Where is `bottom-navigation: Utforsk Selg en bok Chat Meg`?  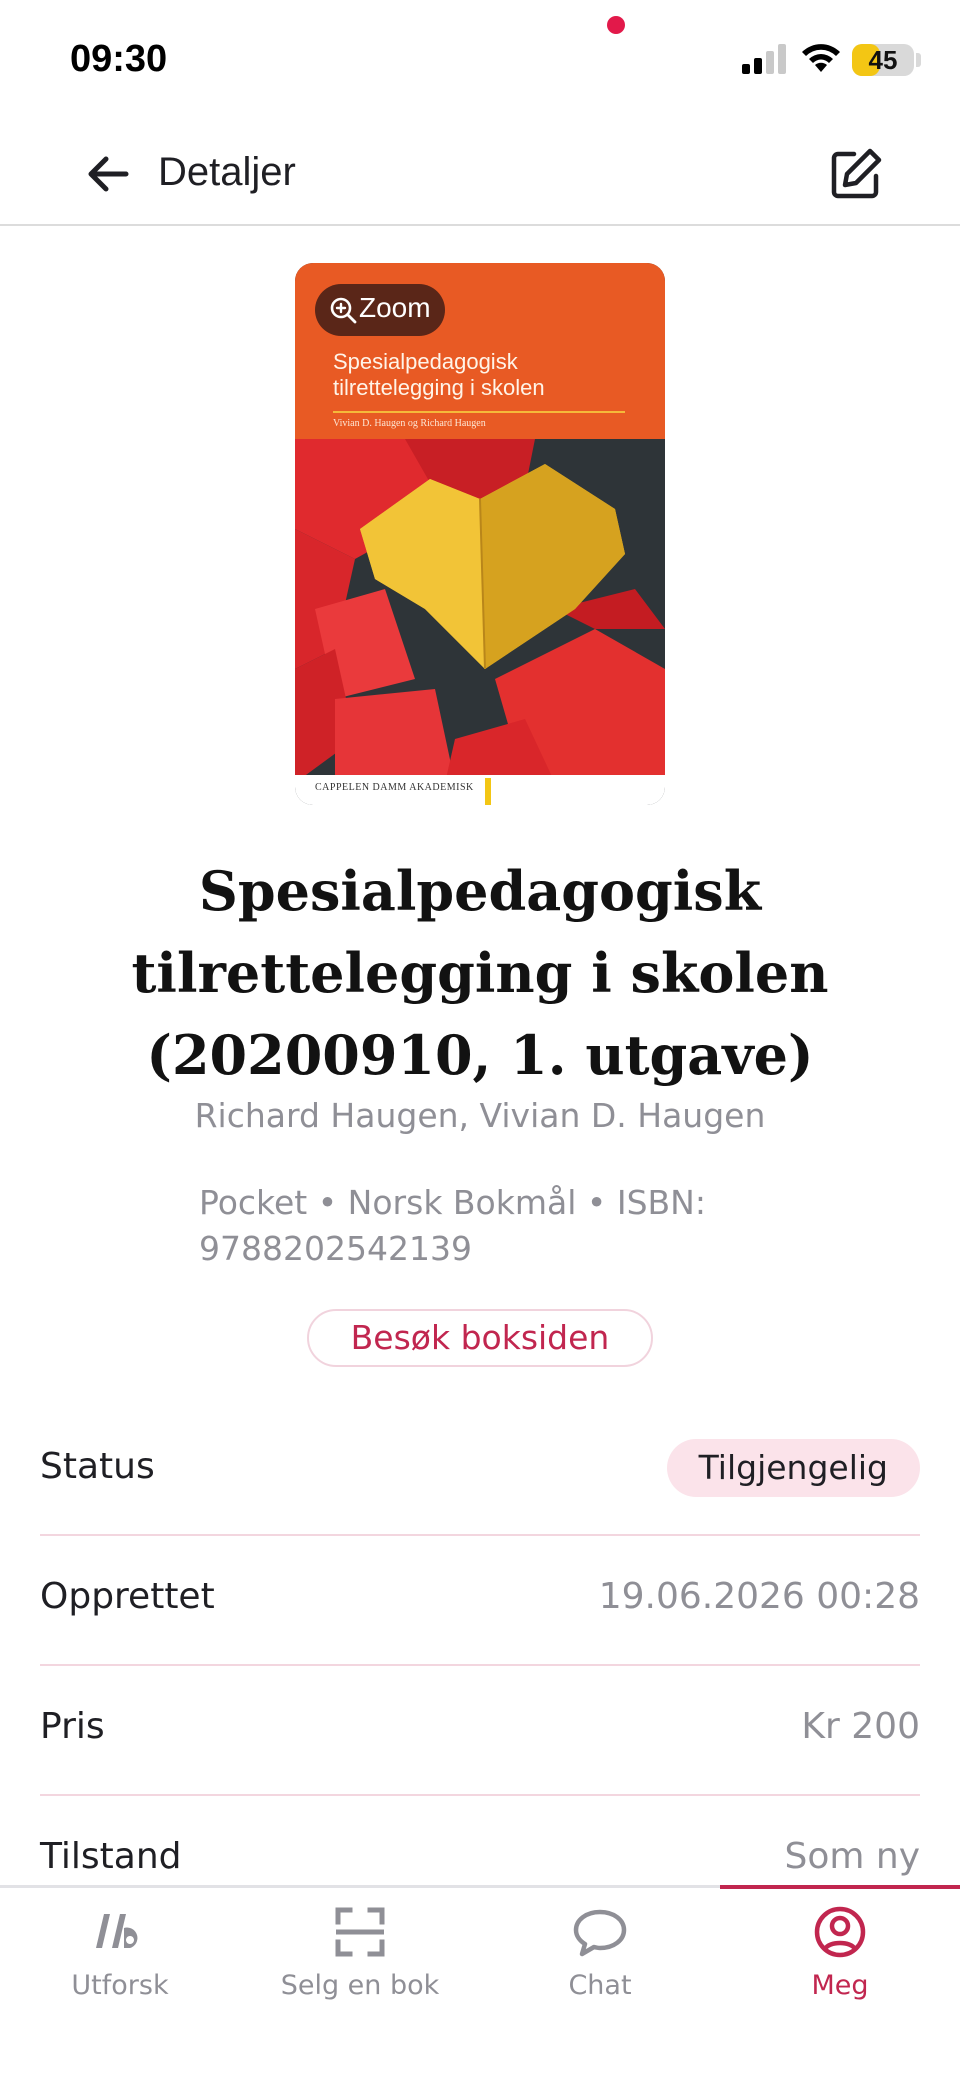 bottom-navigation: Utforsk Selg en bok Chat Meg is located at coordinates (480, 1981).